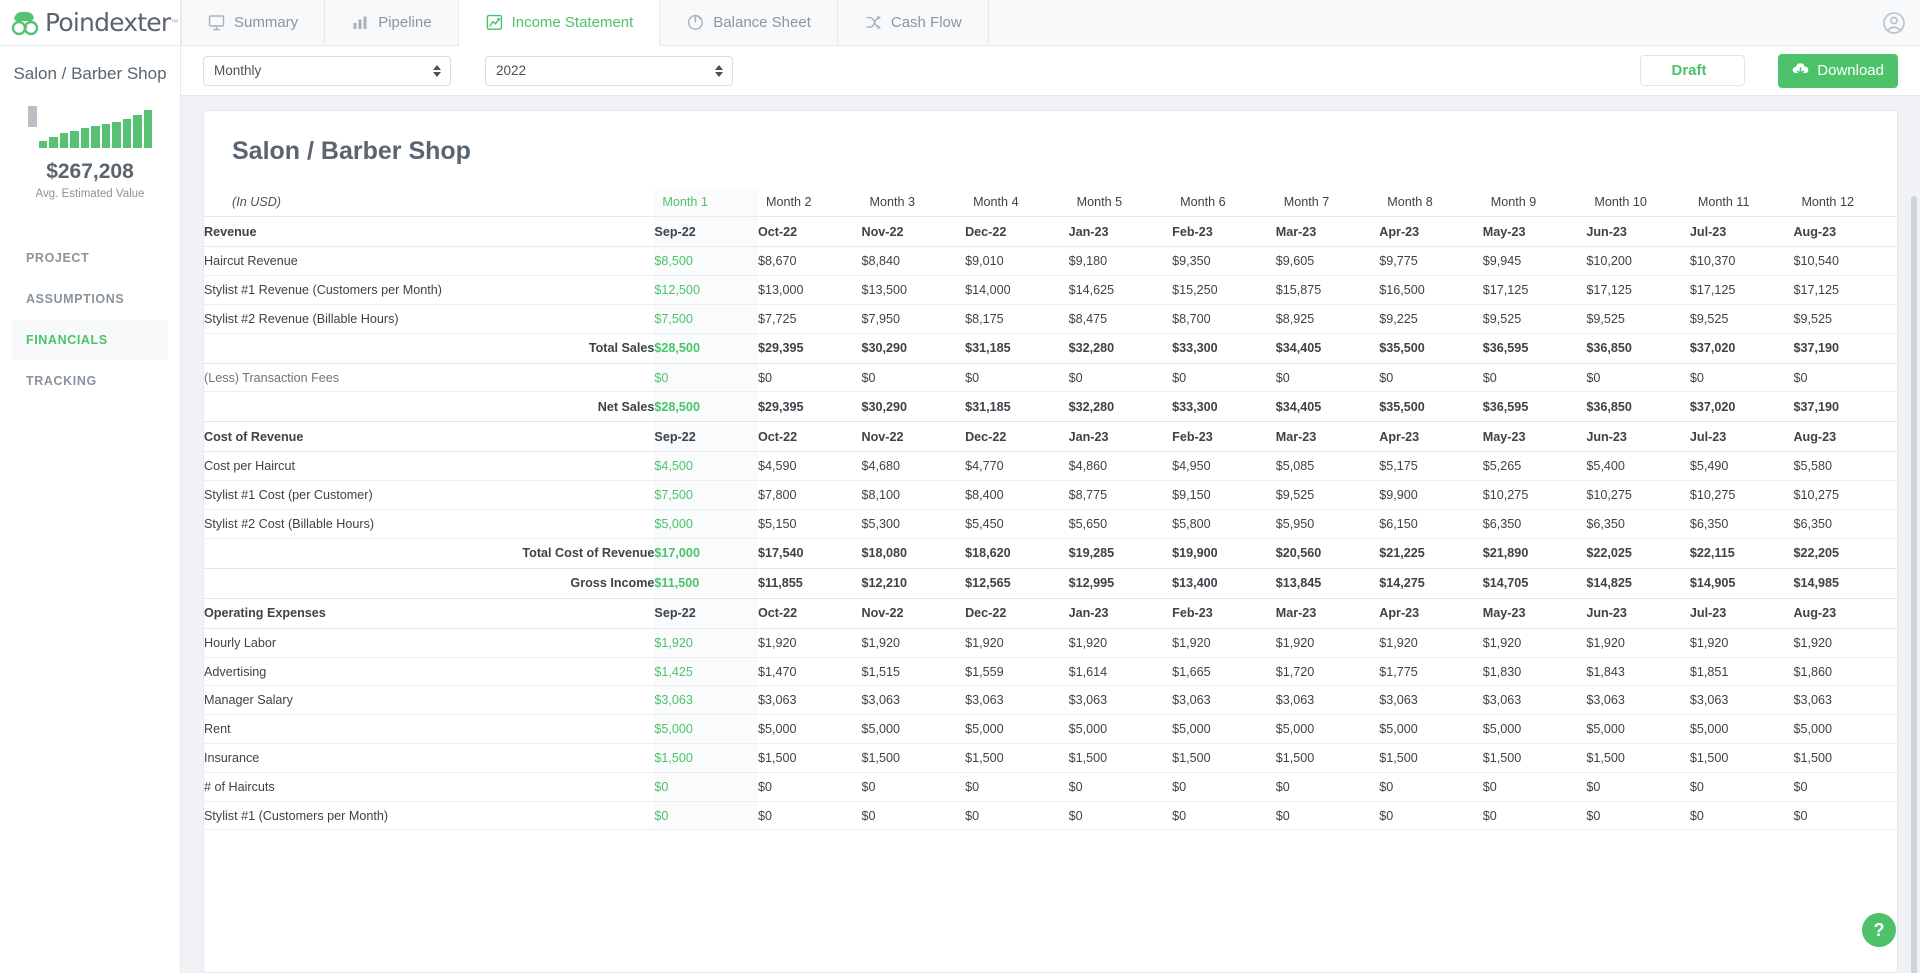  I want to click on row-value: $8,700, so click(1224, 319).